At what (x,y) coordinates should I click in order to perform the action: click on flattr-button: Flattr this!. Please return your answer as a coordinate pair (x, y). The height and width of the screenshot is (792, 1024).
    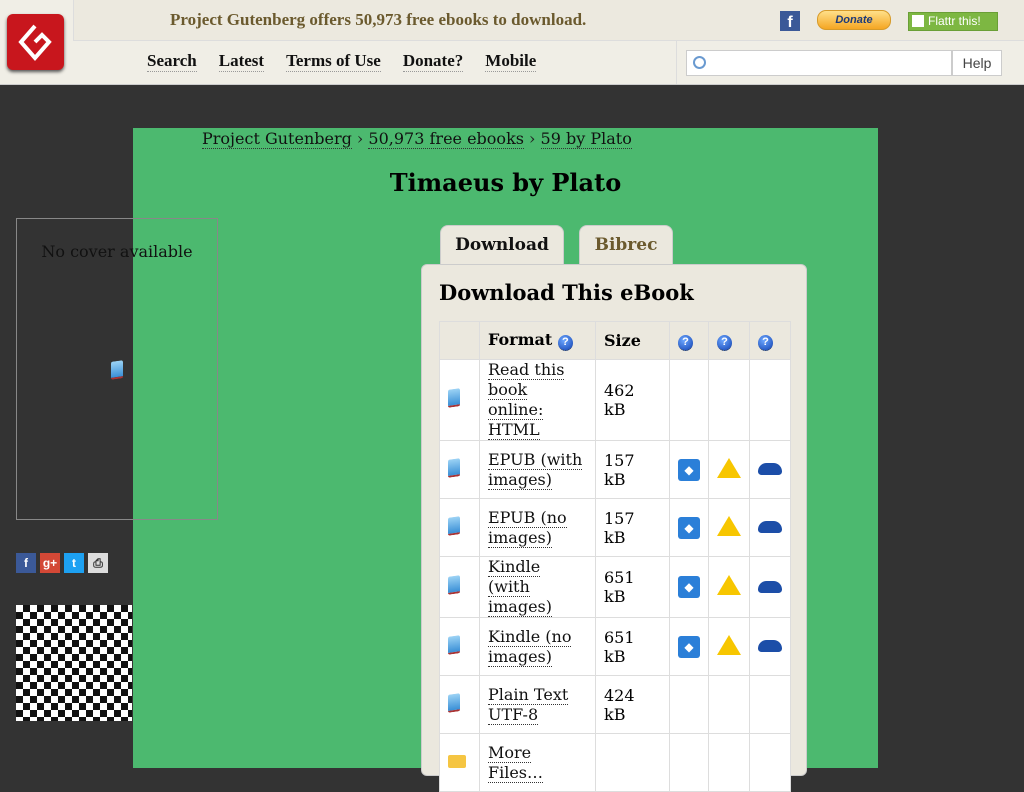
    Looking at the image, I should click on (953, 21).